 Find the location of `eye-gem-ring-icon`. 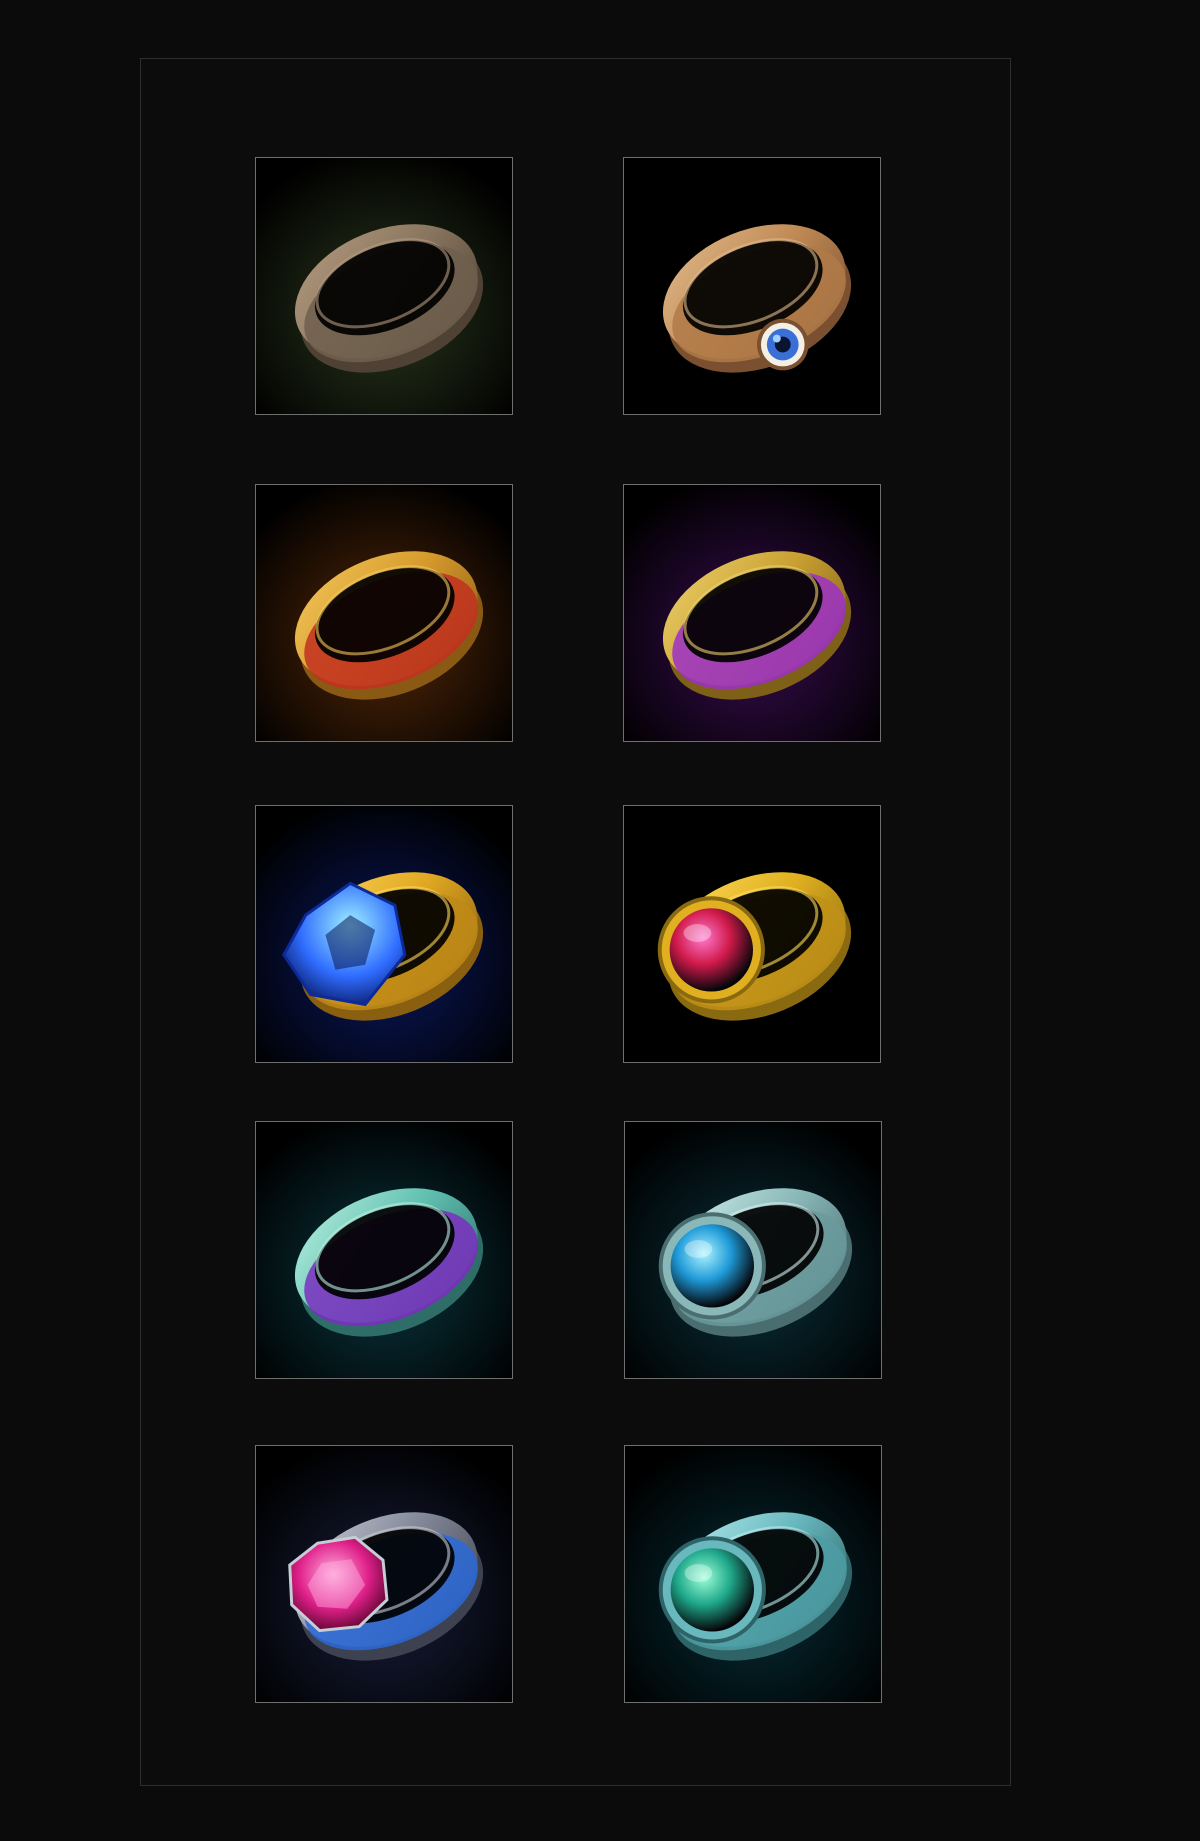

eye-gem-ring-icon is located at coordinates (752, 286).